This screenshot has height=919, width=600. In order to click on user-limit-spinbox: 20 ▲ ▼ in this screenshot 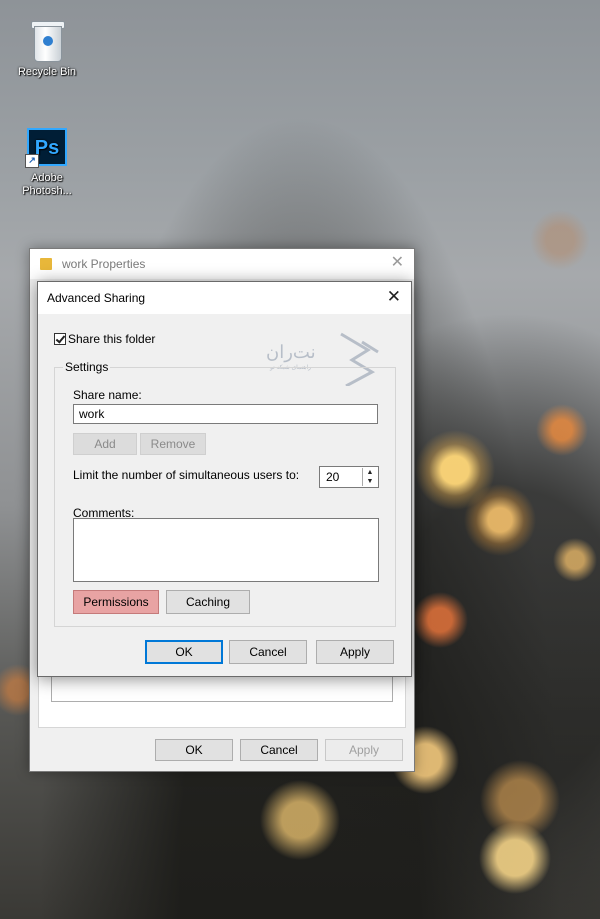, I will do `click(349, 477)`.